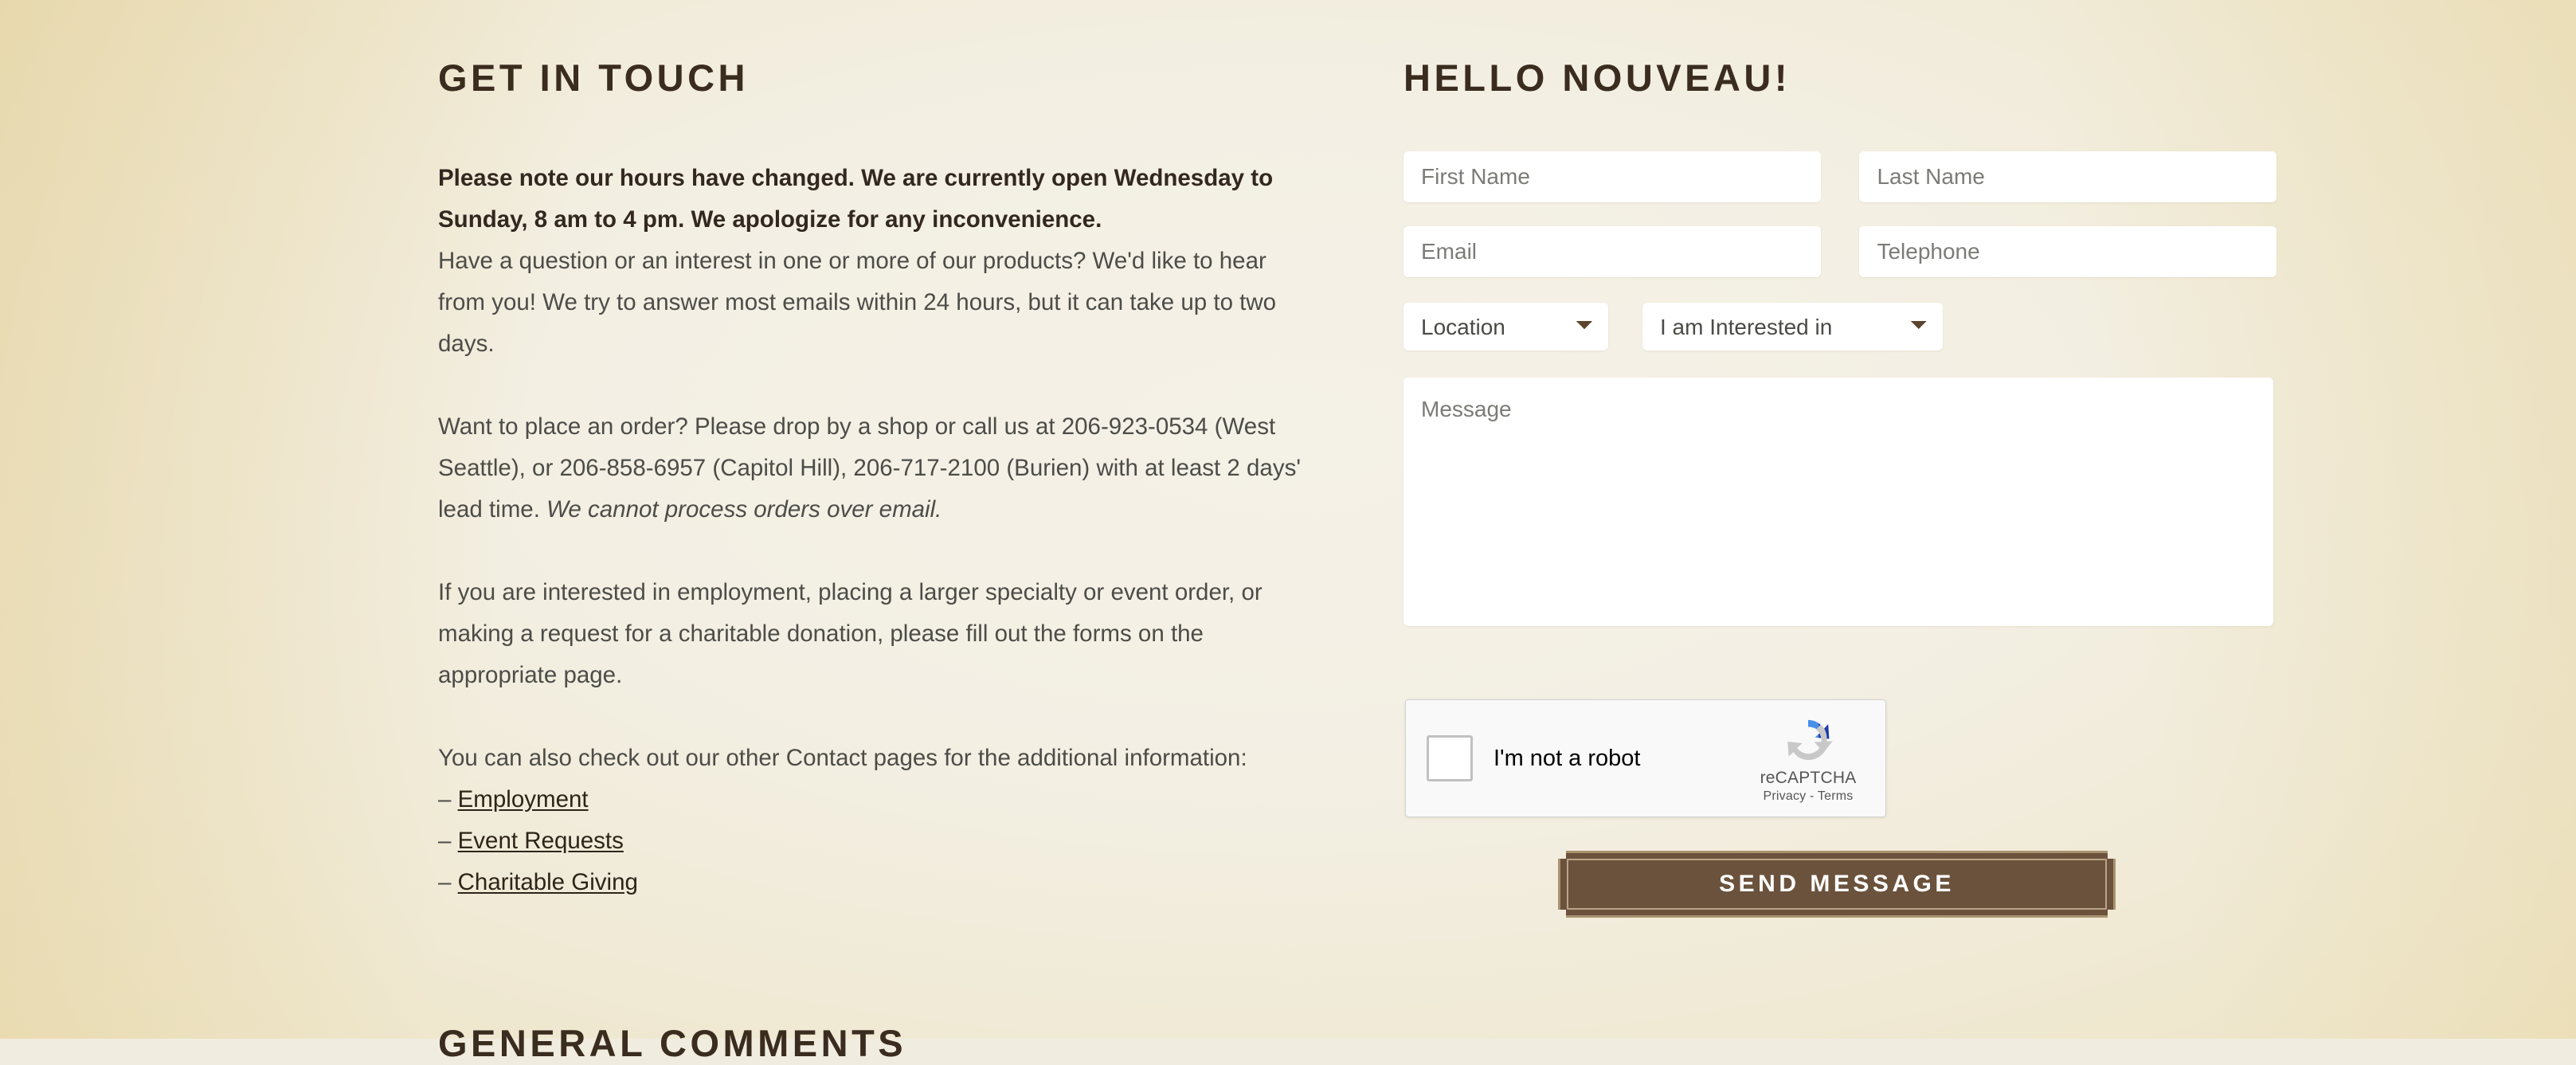 This screenshot has width=2576, height=1065. Describe the element at coordinates (1567, 758) in the screenshot. I see `recaptcha-label: I'm not a robot` at that location.